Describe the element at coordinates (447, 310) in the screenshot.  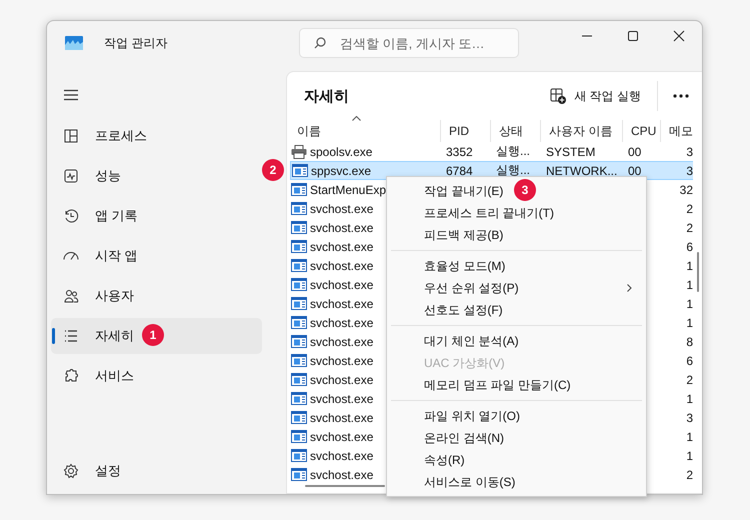
I see `menu-item: 선호도 설정(F)` at that location.